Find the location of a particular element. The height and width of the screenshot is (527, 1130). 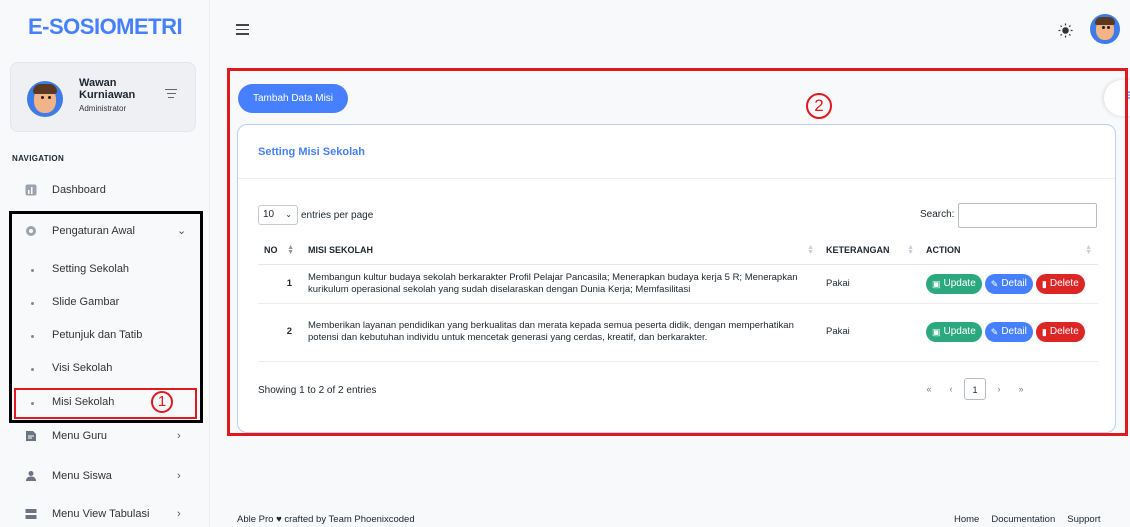

sidebar-item-menu-view-tabulasi: Menu View Tabulasi is located at coordinates (100, 514).